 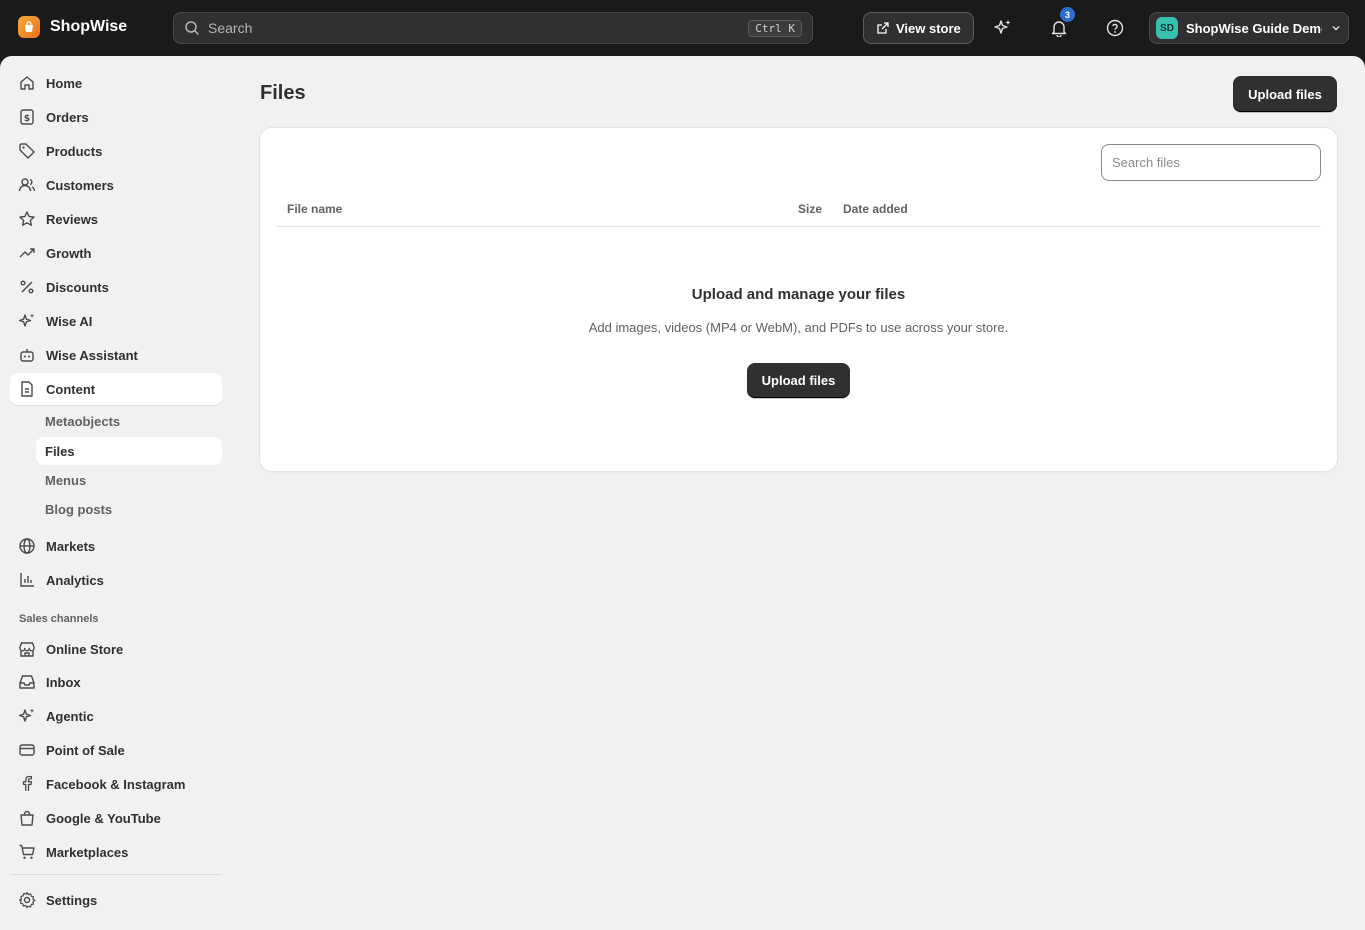 What do you see at coordinates (64, 83) in the screenshot?
I see `sidebar-item-label: Home` at bounding box center [64, 83].